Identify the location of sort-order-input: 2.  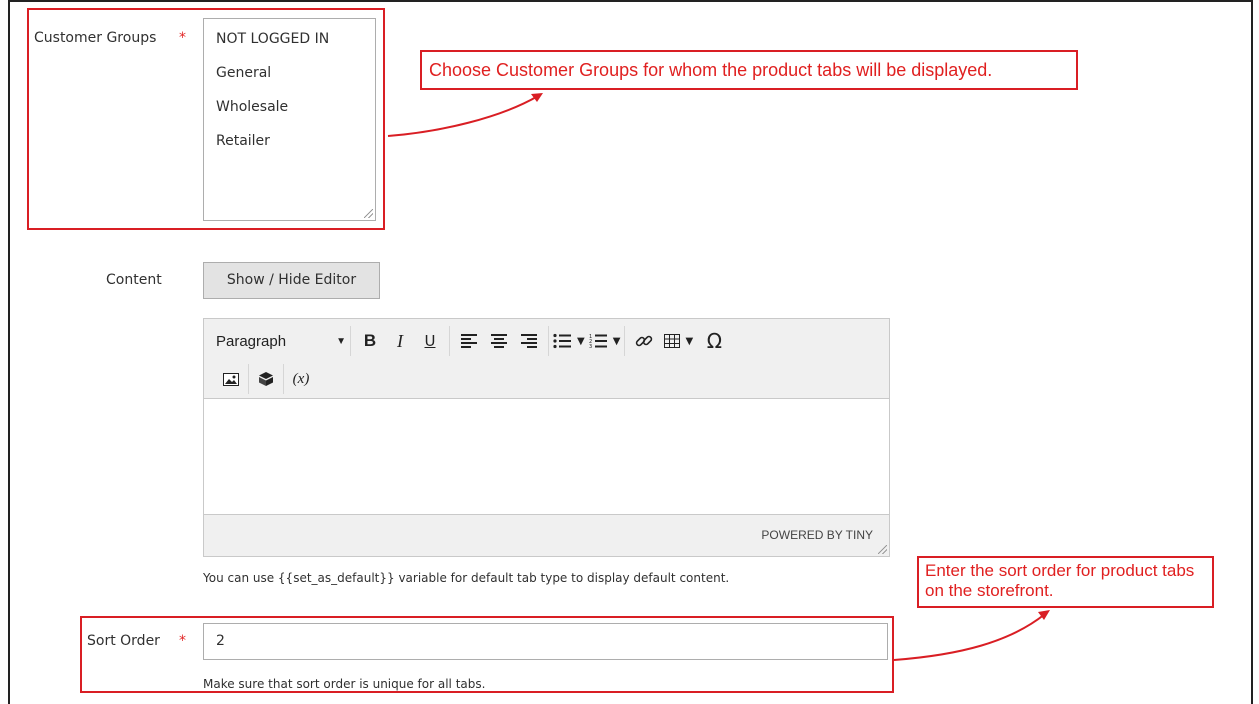
(545, 641).